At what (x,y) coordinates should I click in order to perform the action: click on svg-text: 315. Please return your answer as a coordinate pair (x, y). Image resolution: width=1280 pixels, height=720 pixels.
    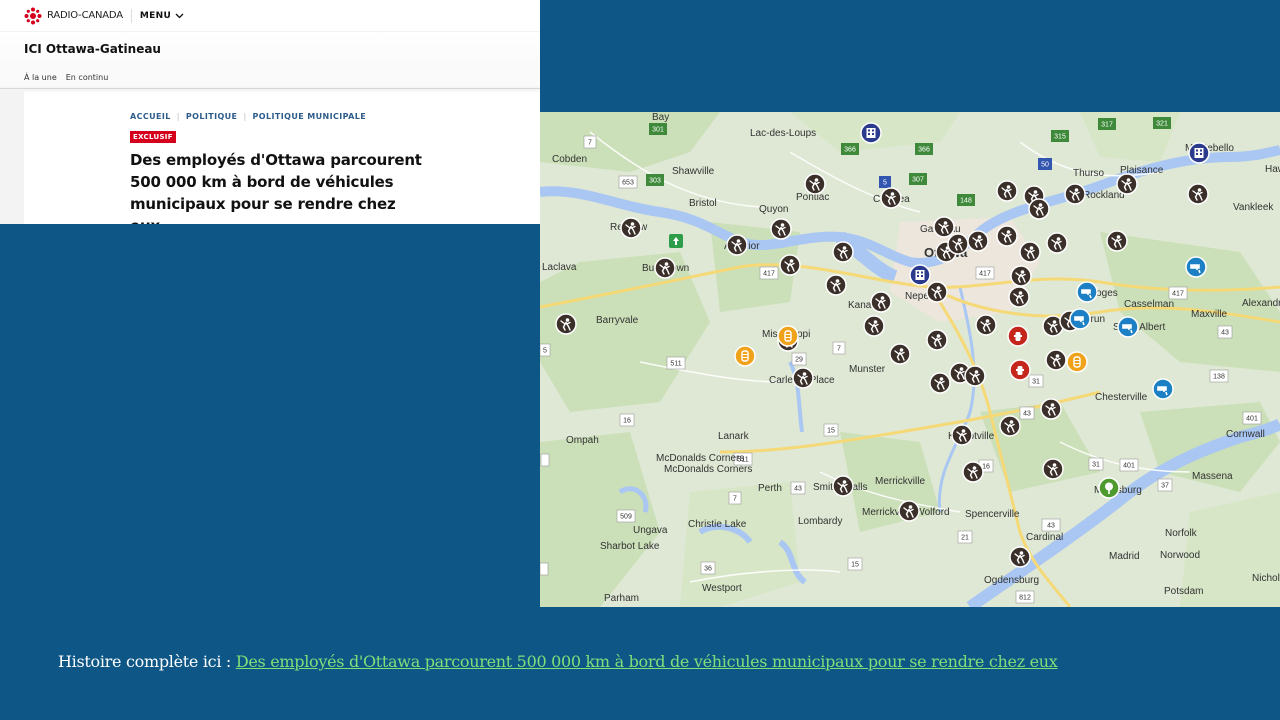
    Looking at the image, I should click on (1060, 137).